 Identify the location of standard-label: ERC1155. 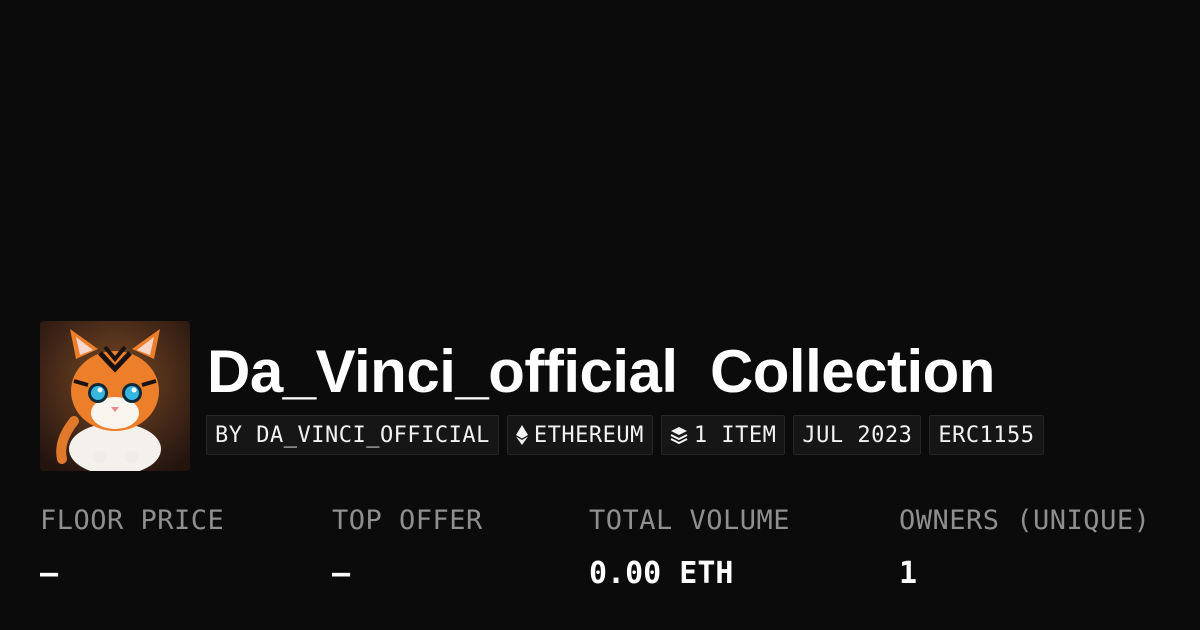
(986, 435).